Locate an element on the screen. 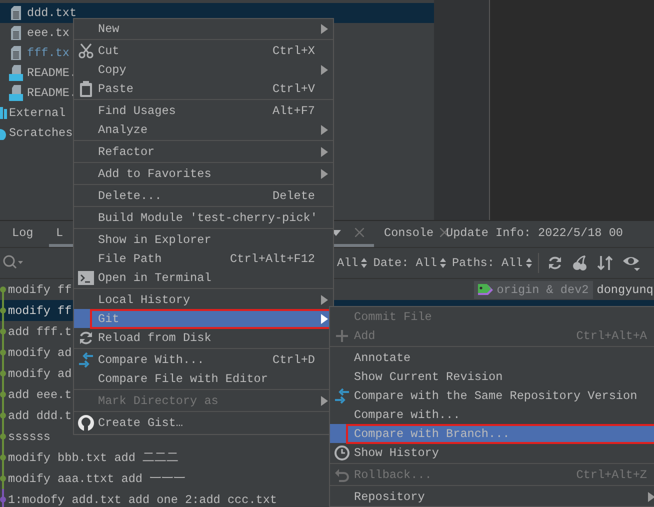 The image size is (654, 507). modified-file-name: fff.tx is located at coordinates (48, 53).